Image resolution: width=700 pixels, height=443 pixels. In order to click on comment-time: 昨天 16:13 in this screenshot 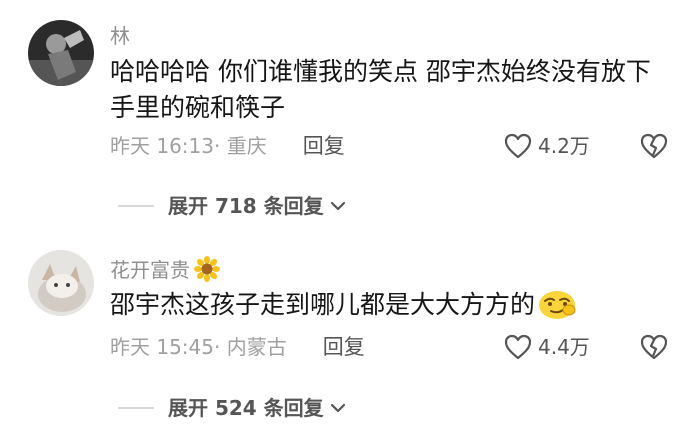, I will do `click(162, 146)`.